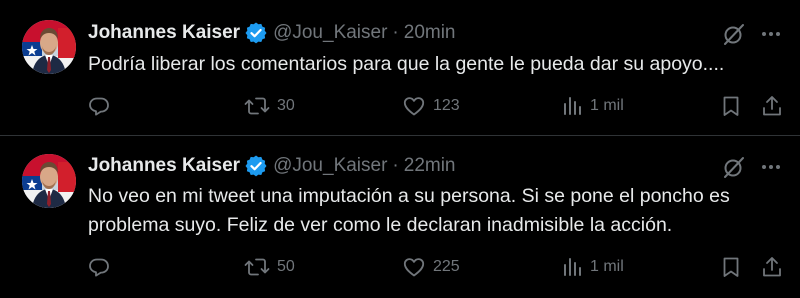 The image size is (800, 298). What do you see at coordinates (430, 166) in the screenshot?
I see `timestamp: 22min` at bounding box center [430, 166].